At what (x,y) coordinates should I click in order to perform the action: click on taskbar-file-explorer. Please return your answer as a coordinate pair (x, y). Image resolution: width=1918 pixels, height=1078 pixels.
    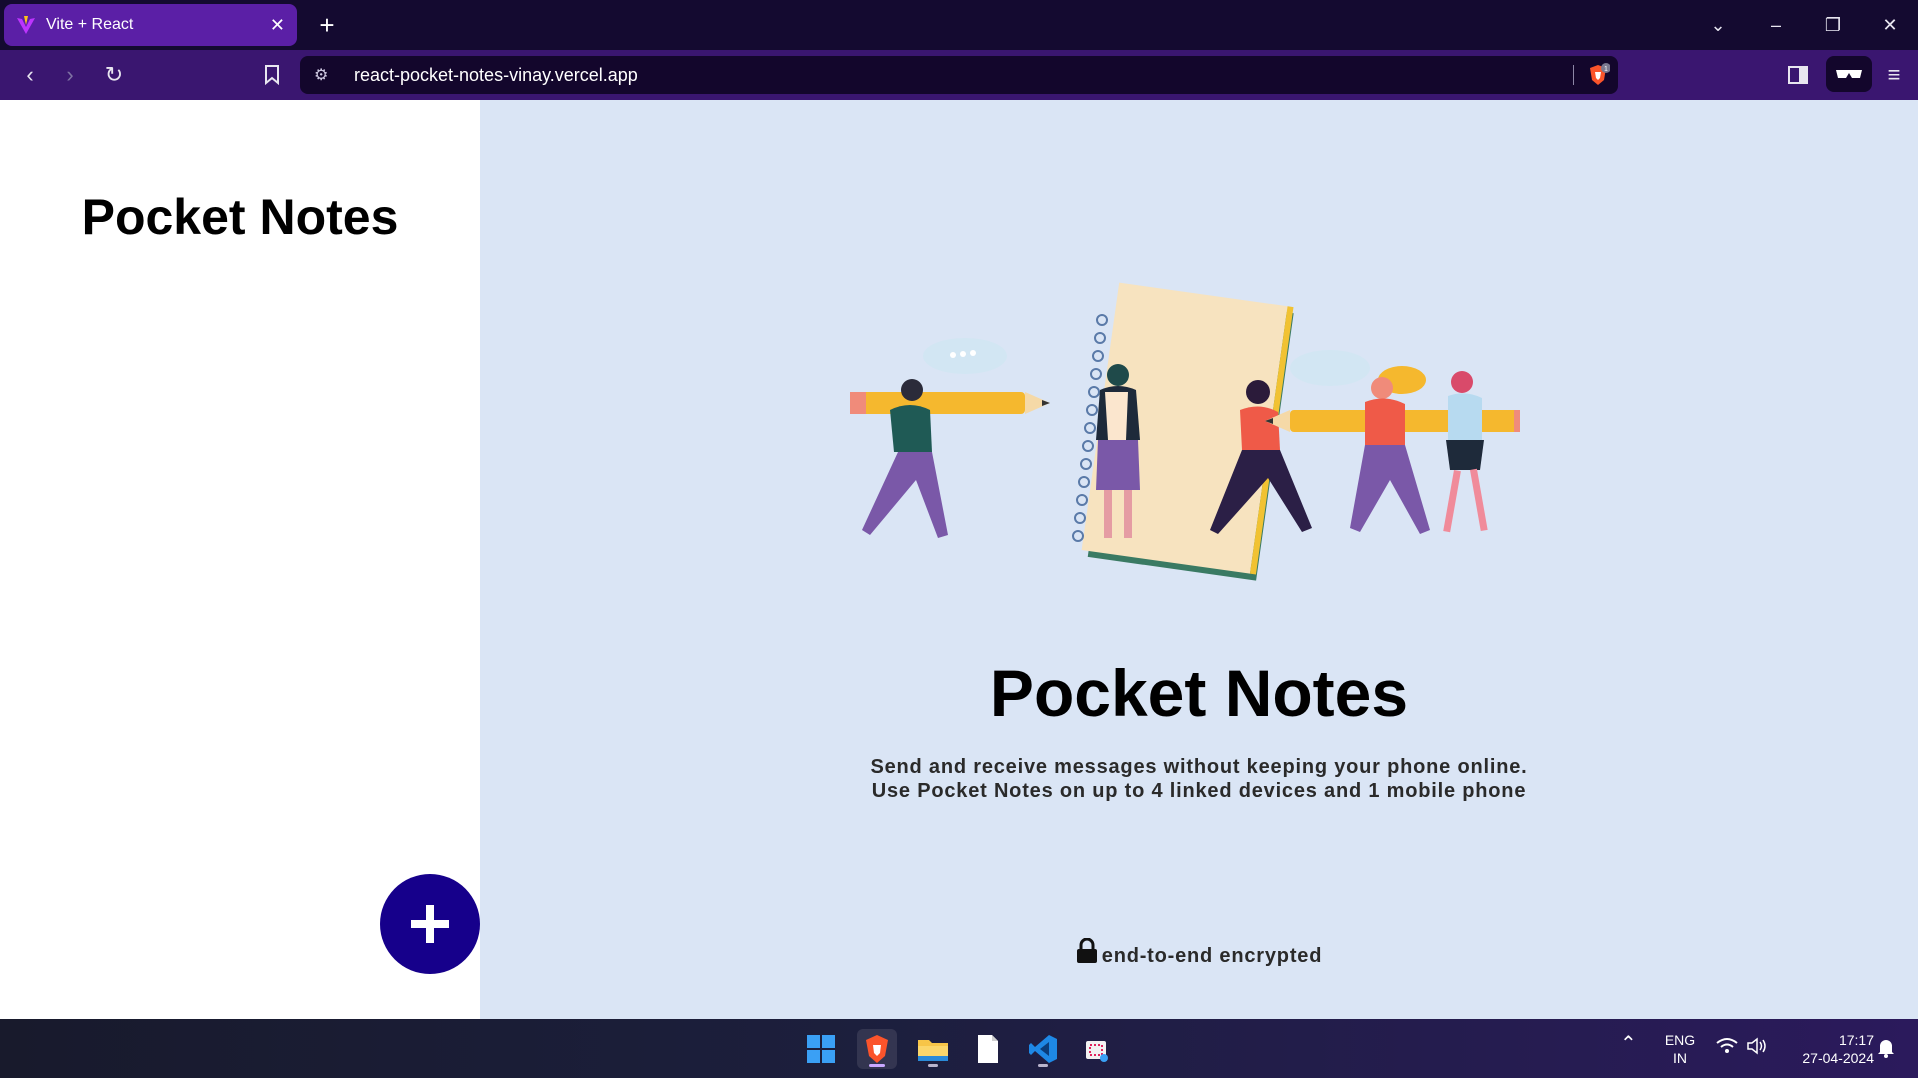
    Looking at the image, I should click on (933, 1049).